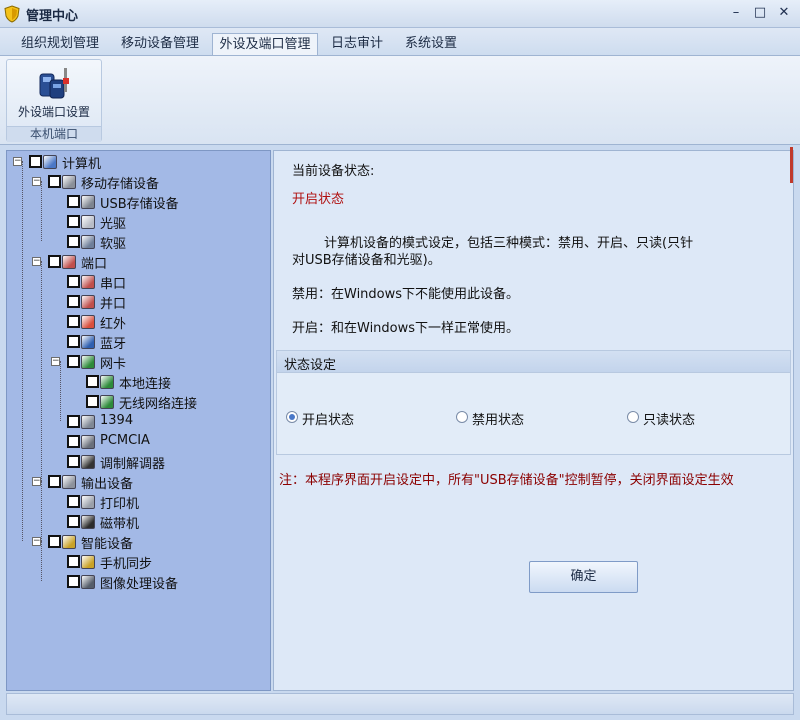 This screenshot has height=720, width=800. What do you see at coordinates (583, 577) in the screenshot?
I see `confirm-button: 确定` at bounding box center [583, 577].